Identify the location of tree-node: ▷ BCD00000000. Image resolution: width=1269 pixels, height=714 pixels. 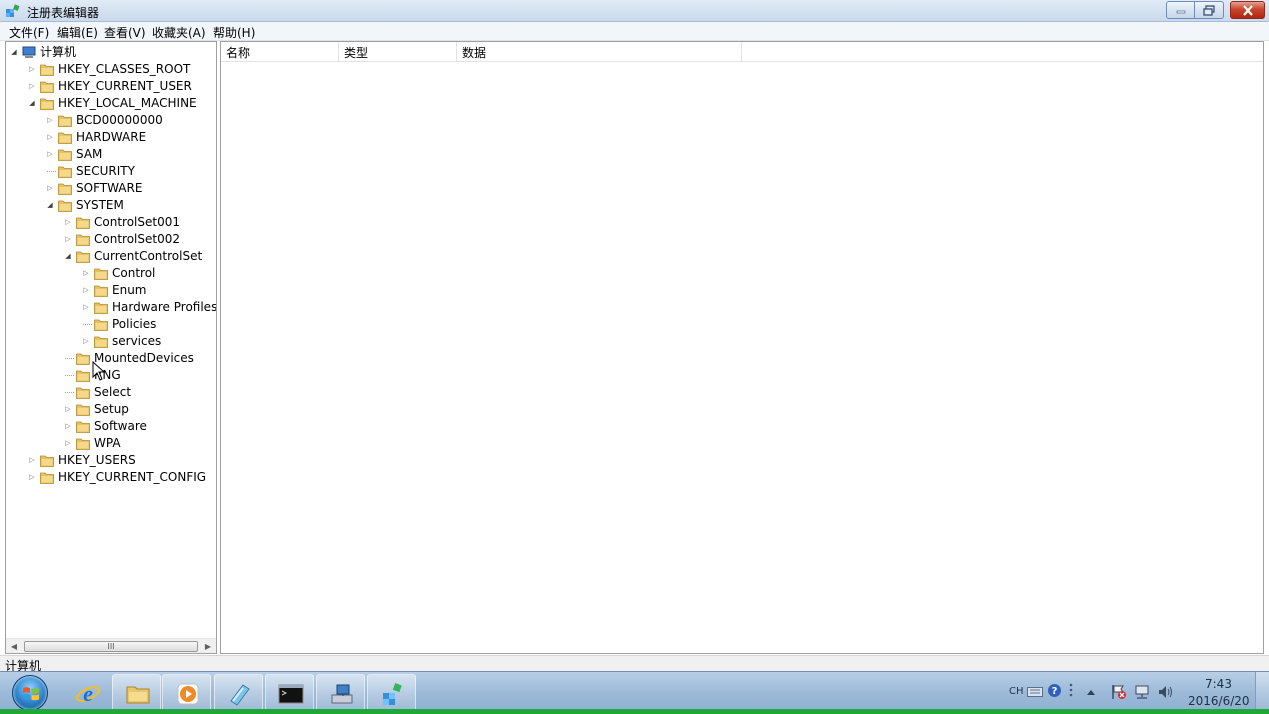
(111, 120).